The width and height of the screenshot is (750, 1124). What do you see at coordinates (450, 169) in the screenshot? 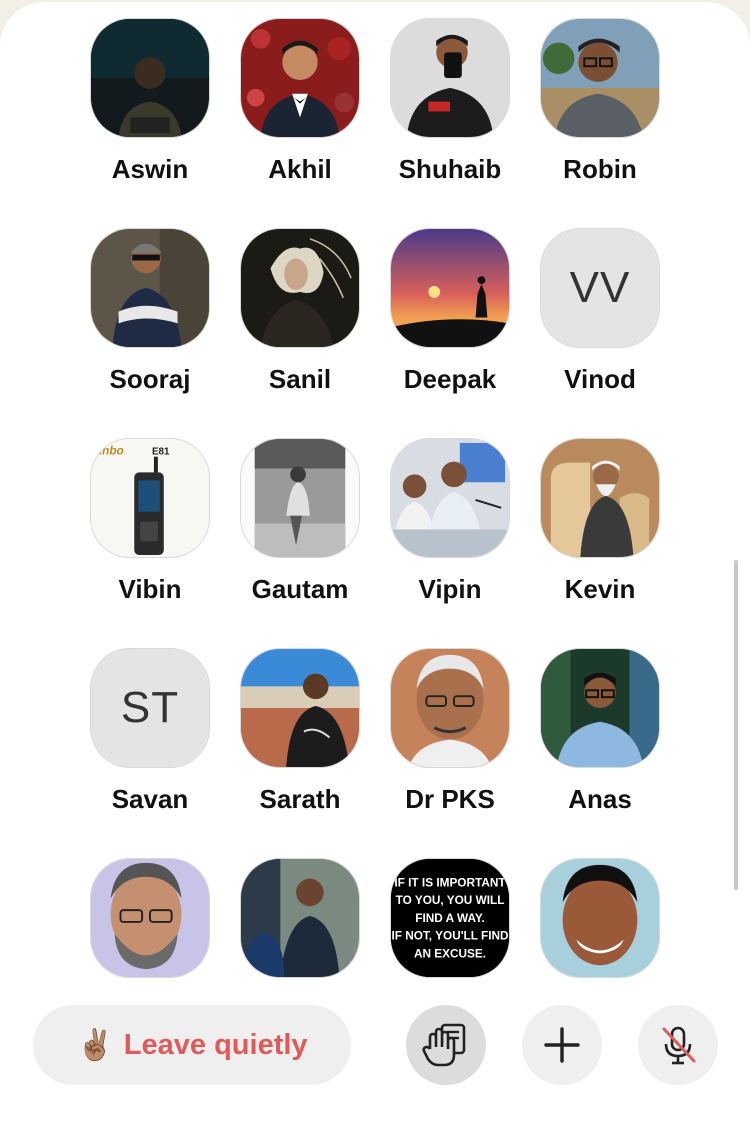
I see `speaker-name: Shuhaib` at bounding box center [450, 169].